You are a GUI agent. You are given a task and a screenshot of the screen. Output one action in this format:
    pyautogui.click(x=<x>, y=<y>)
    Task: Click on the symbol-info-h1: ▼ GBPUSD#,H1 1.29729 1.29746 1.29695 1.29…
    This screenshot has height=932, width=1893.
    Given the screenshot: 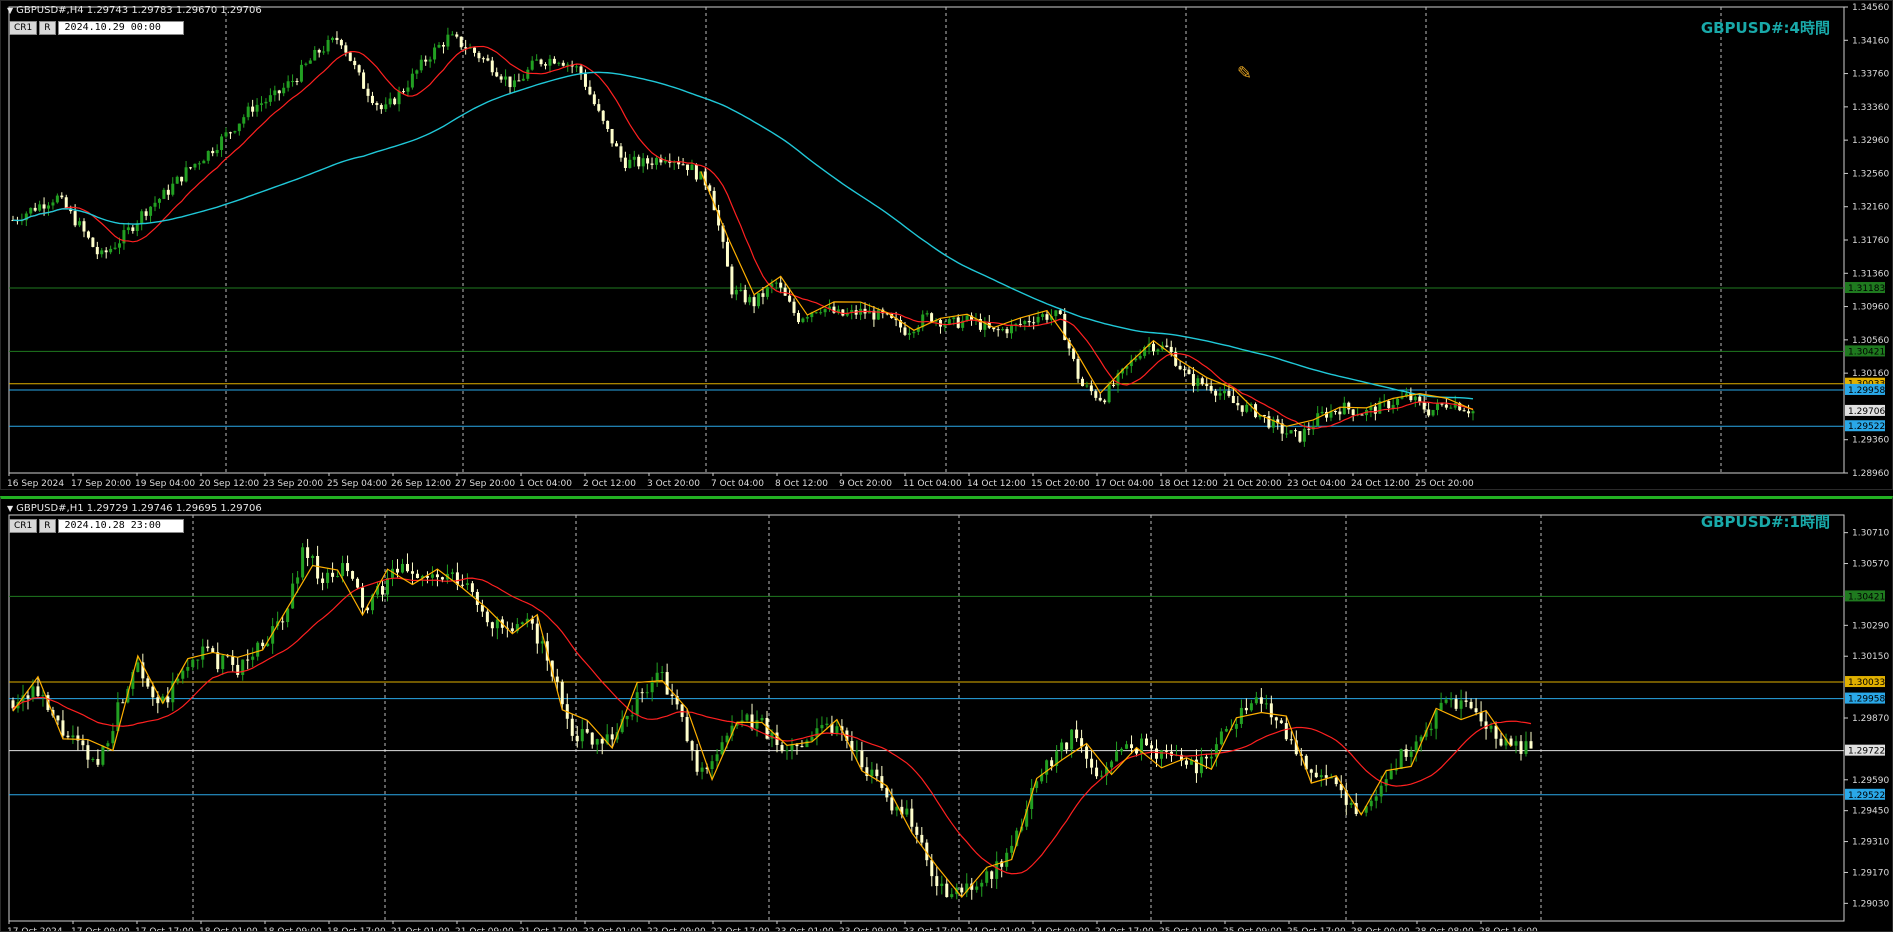 What is the action you would take?
    pyautogui.click(x=134, y=508)
    